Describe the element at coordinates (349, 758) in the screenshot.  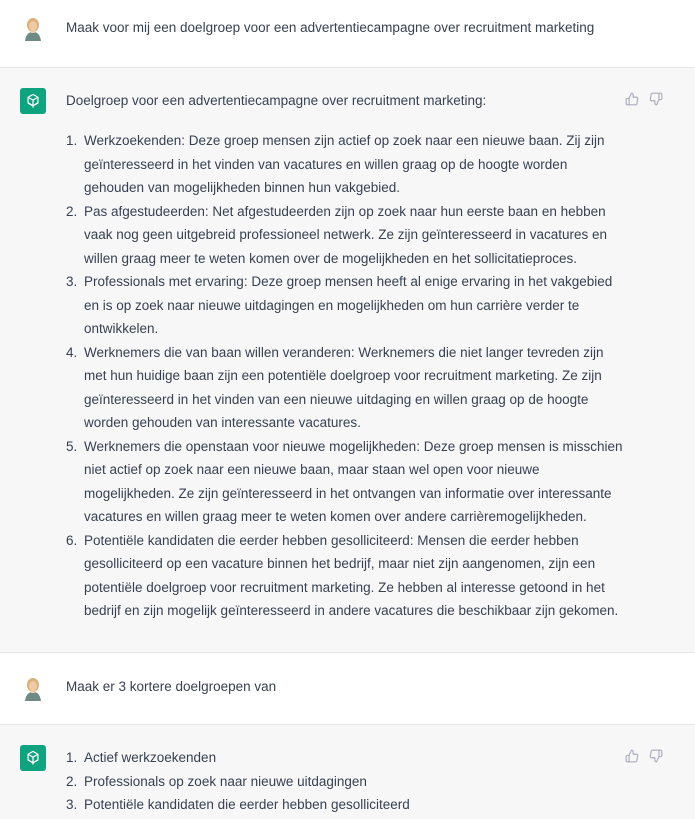
I see `list-item: 1. Actief werkzoekenden` at that location.